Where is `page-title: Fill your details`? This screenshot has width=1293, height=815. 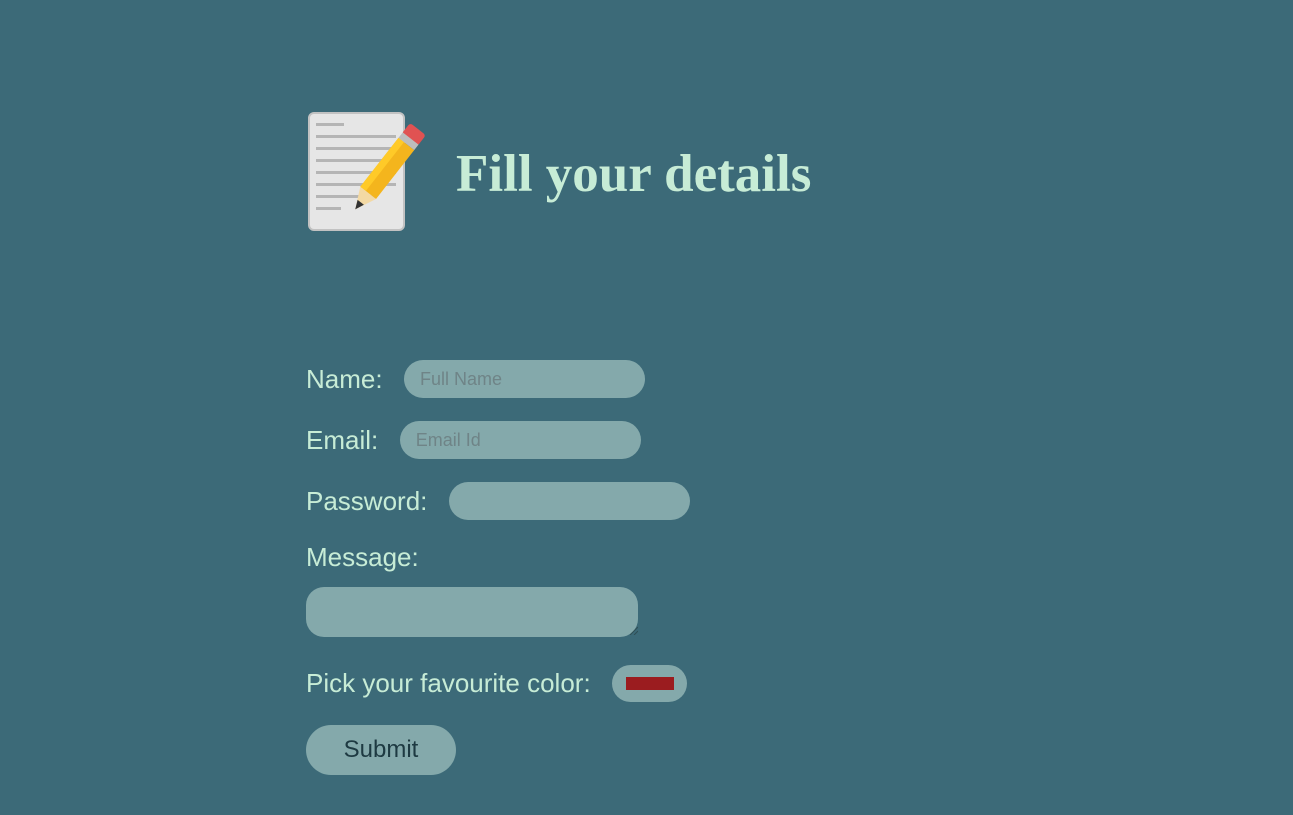 page-title: Fill your details is located at coordinates (634, 173).